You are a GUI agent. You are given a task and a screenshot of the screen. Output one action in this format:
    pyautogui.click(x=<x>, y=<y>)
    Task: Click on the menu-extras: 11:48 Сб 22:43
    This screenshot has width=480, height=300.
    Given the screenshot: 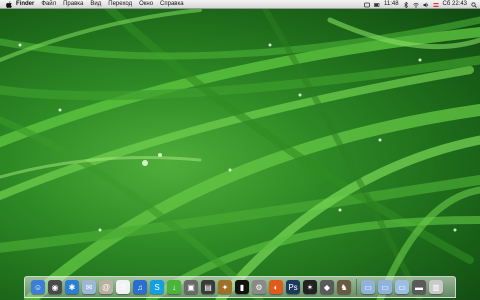 What is the action you would take?
    pyautogui.click(x=418, y=4)
    